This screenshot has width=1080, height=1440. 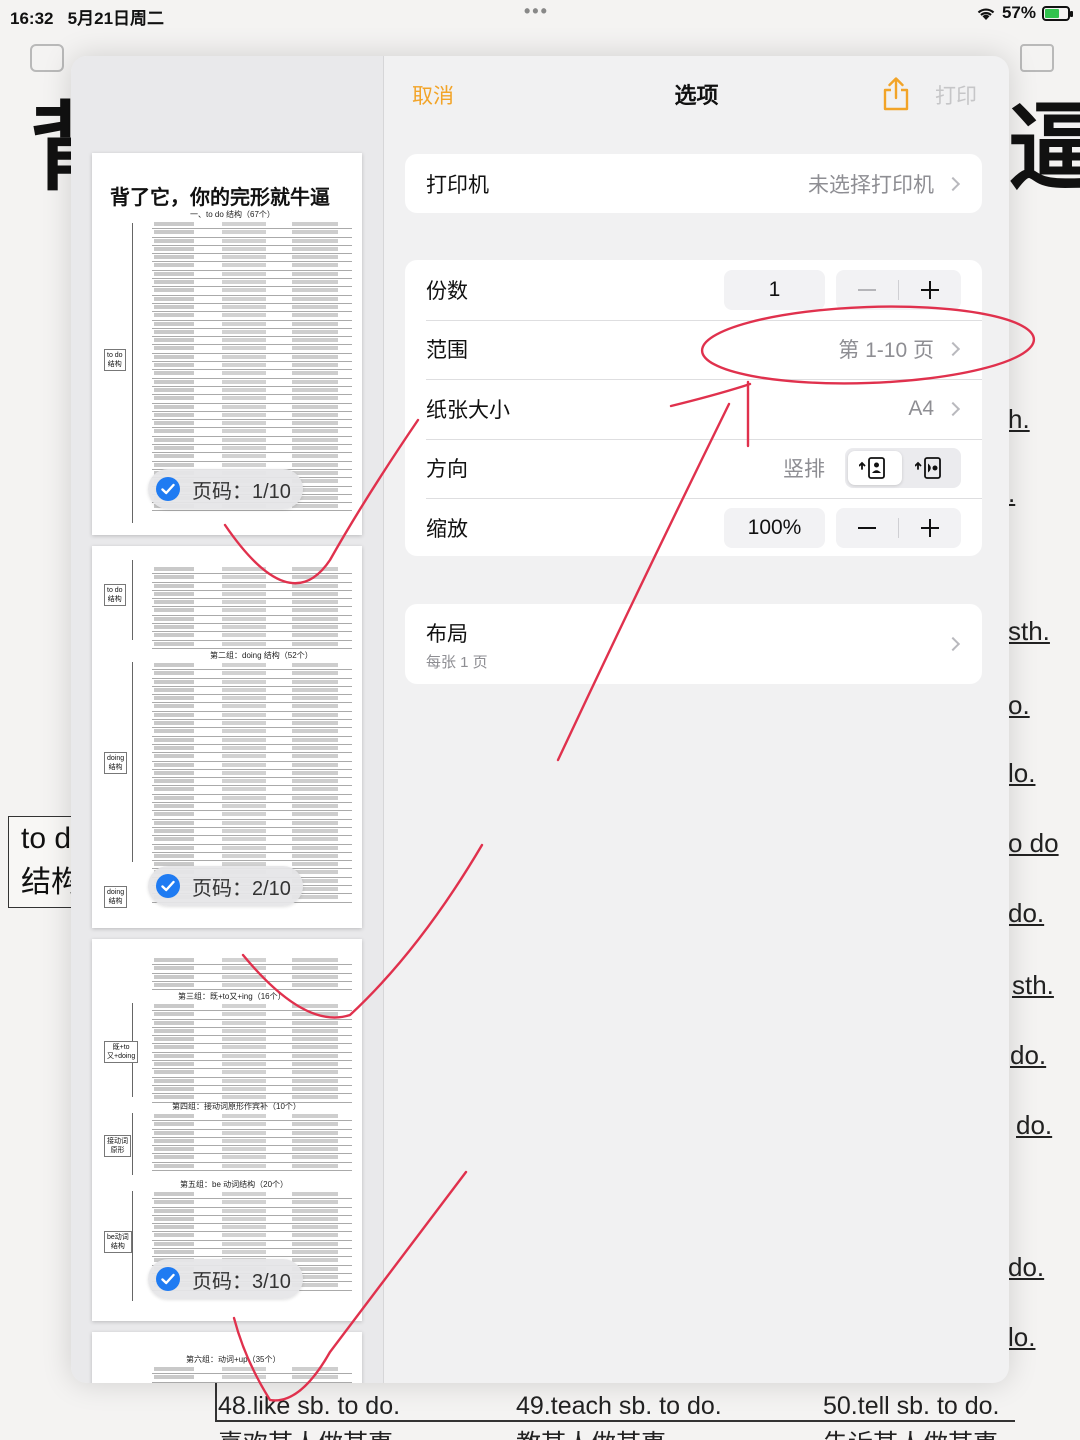 I want to click on page-badge-2: 页码：2/10, so click(x=225, y=886).